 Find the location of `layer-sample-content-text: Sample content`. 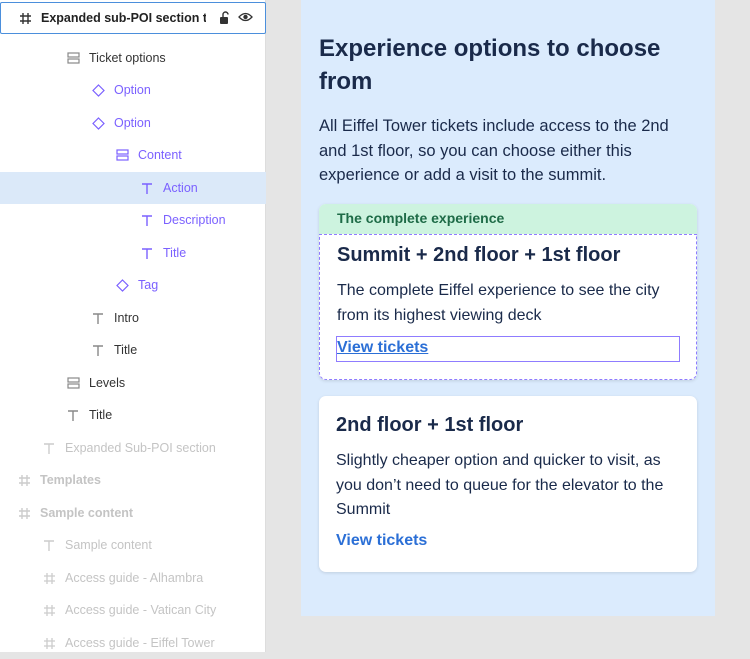

layer-sample-content-text: Sample content is located at coordinates (133, 545).